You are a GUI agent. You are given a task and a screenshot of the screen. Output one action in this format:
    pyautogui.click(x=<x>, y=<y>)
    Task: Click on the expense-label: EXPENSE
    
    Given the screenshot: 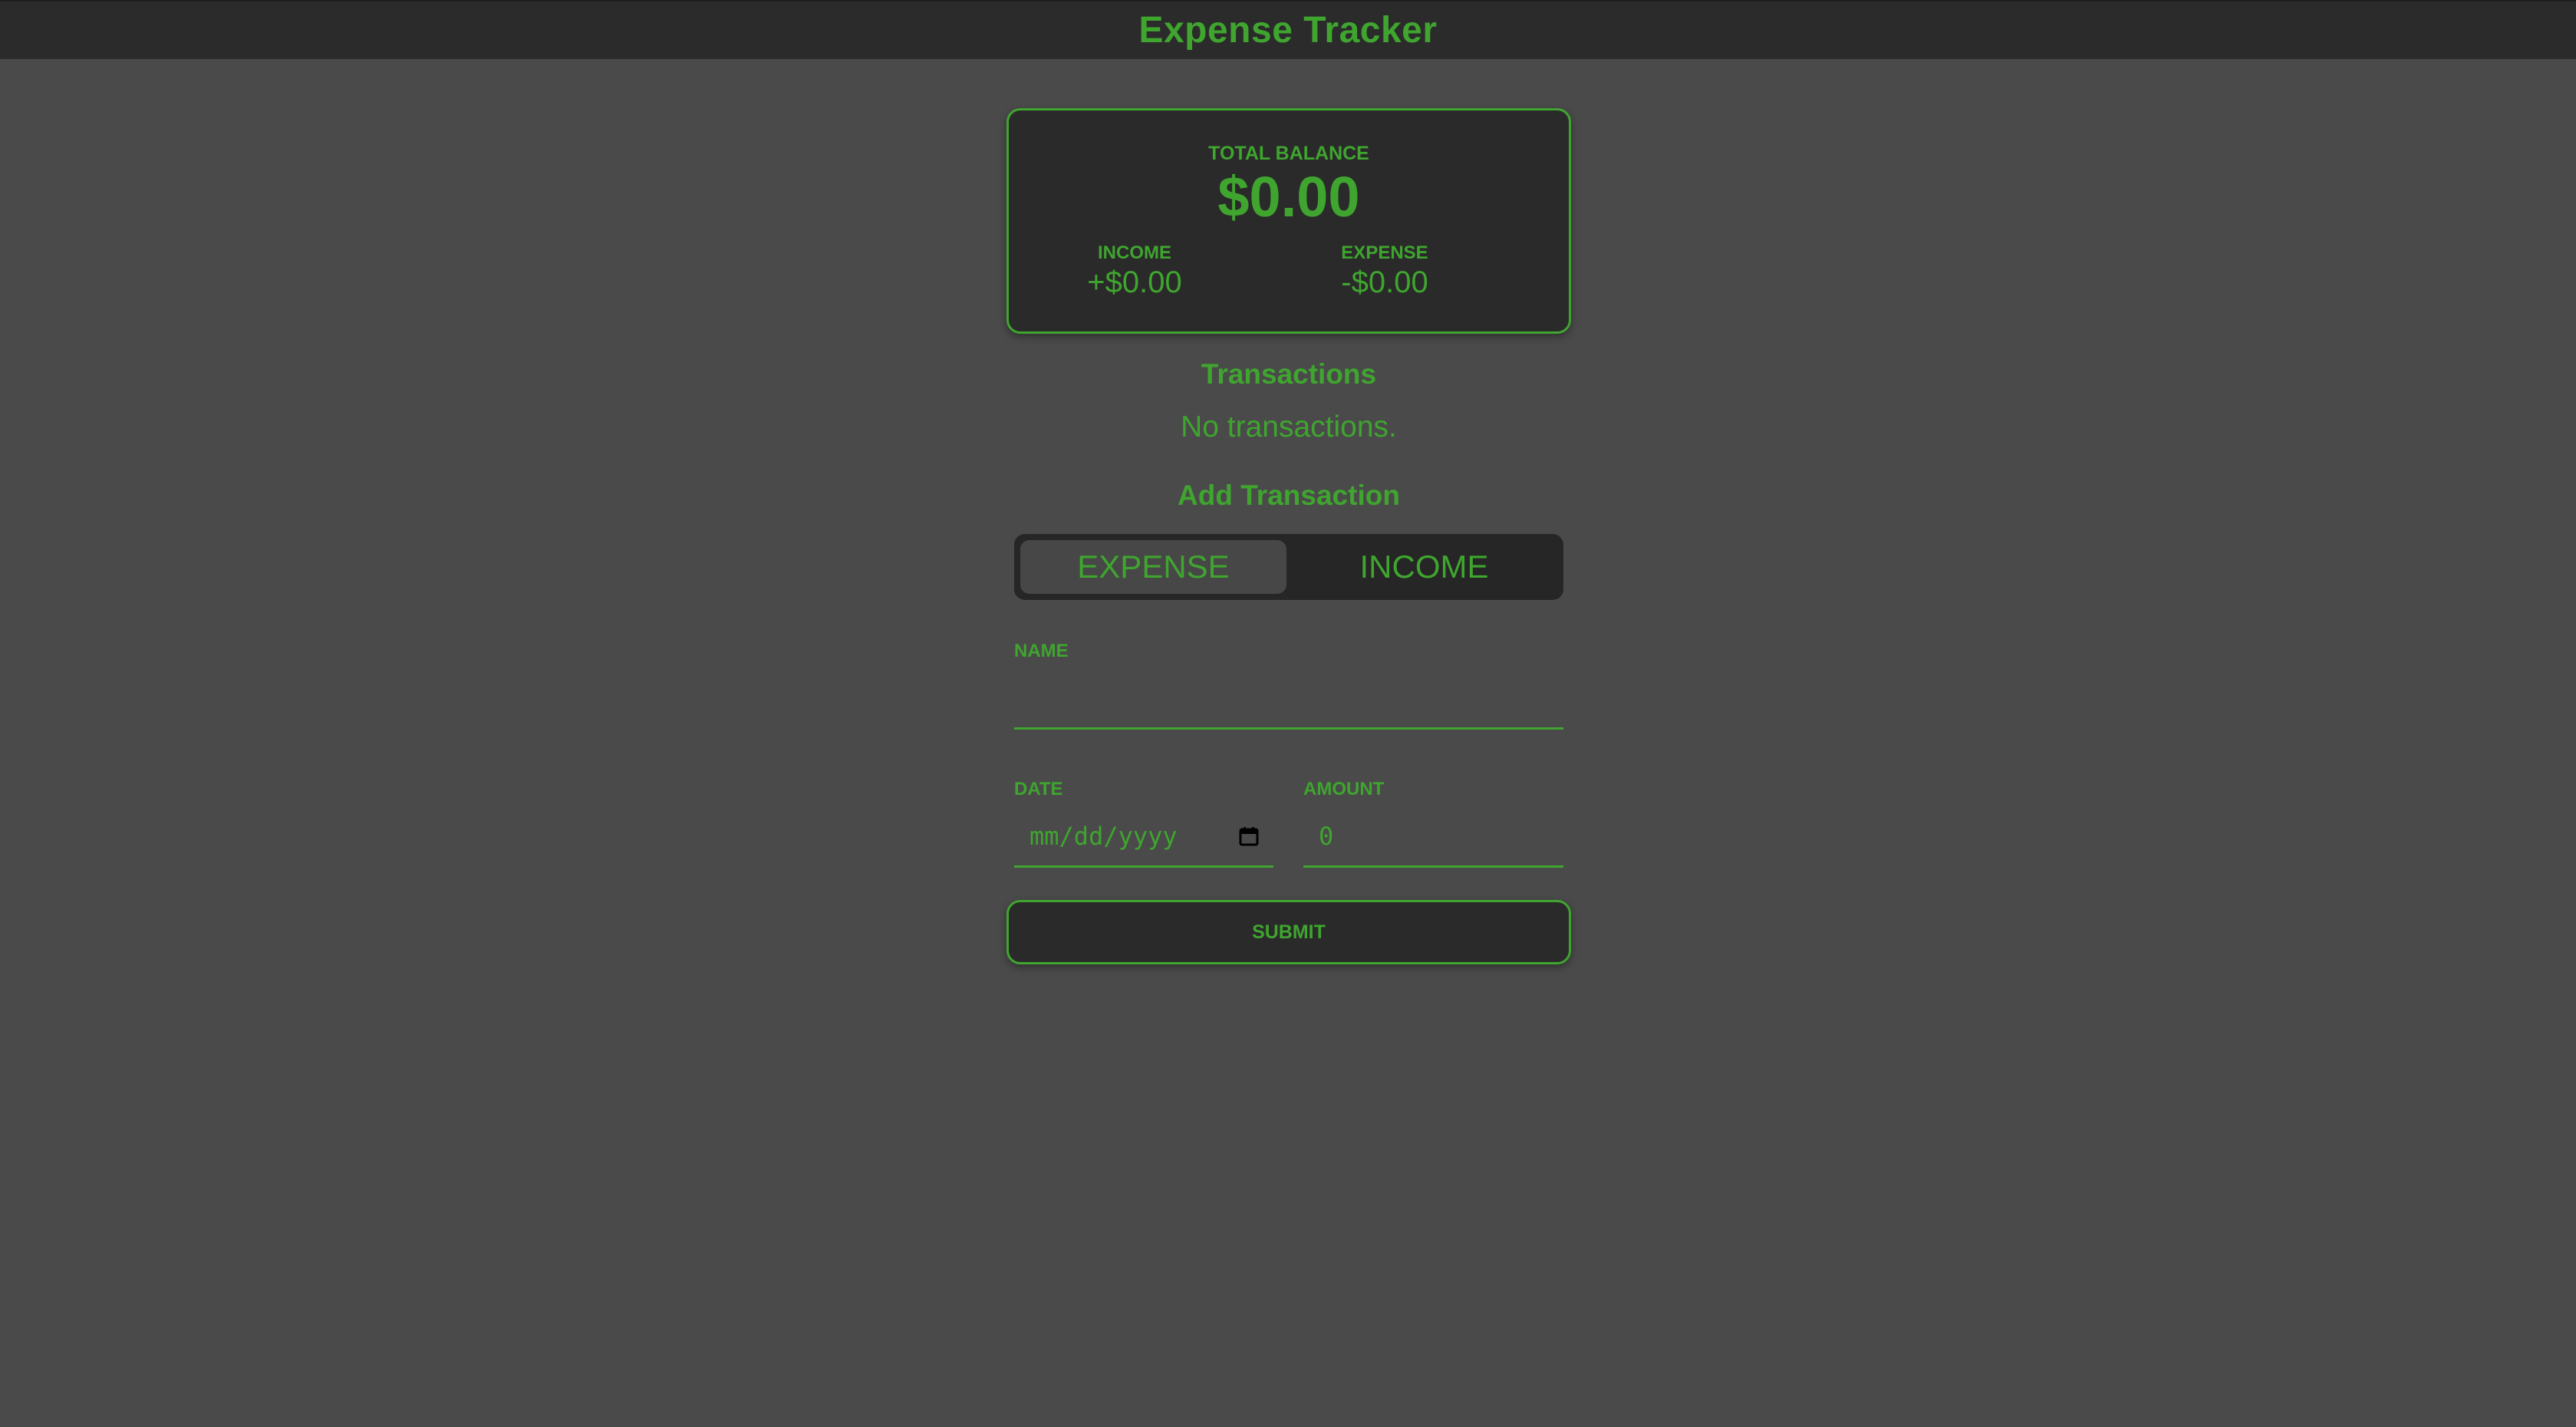 What is the action you would take?
    pyautogui.click(x=1384, y=252)
    